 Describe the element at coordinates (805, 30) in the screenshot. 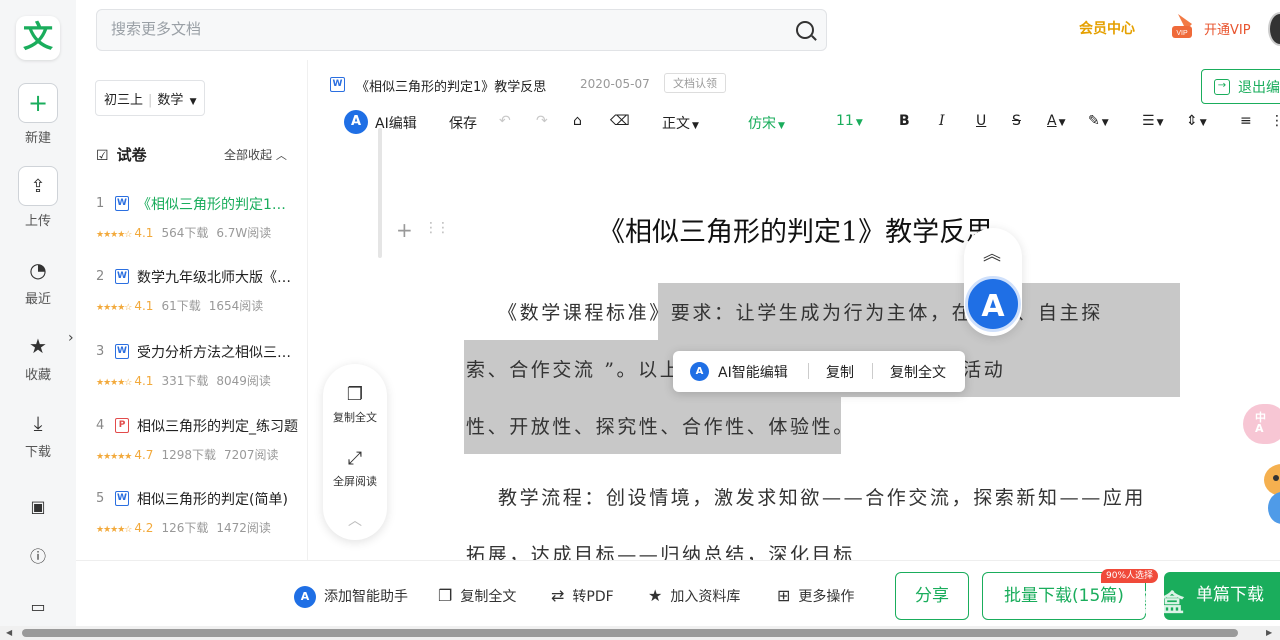

I see `search-icon` at that location.